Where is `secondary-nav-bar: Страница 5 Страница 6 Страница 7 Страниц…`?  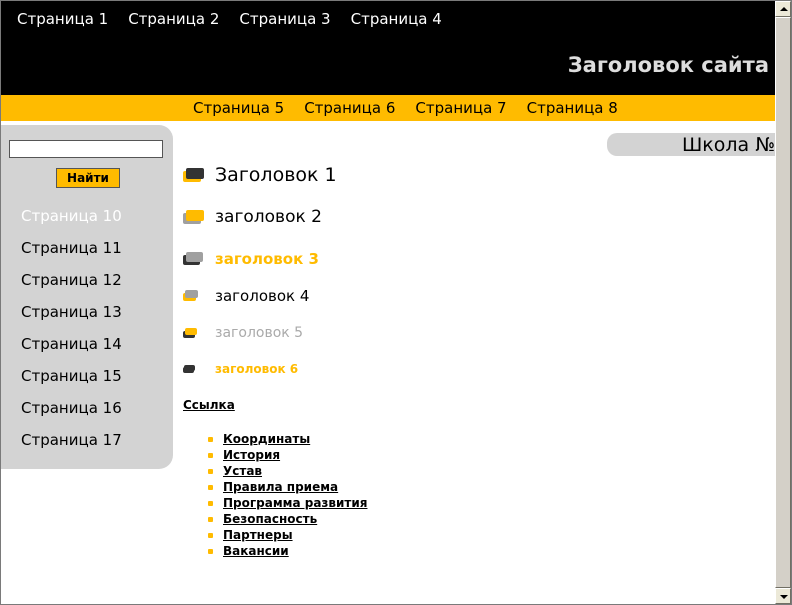
secondary-nav-bar: Страница 5 Страница 6 Страница 7 Страниц… is located at coordinates (388, 108).